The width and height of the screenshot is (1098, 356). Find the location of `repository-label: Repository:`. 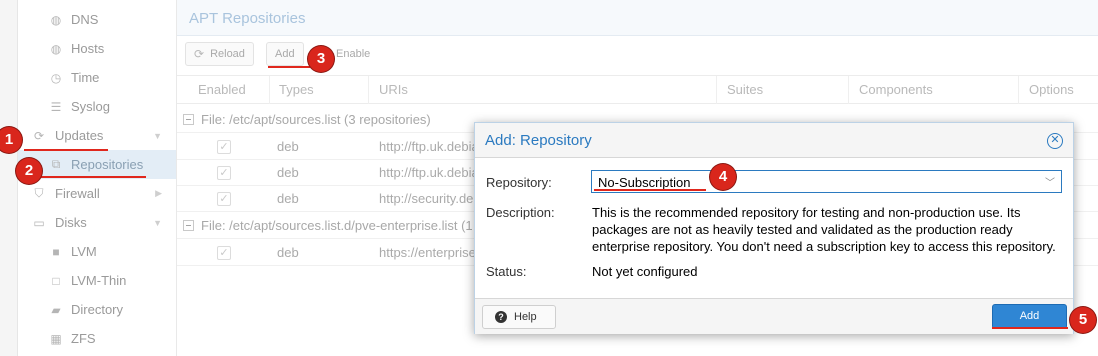

repository-label: Repository: is located at coordinates (519, 182).